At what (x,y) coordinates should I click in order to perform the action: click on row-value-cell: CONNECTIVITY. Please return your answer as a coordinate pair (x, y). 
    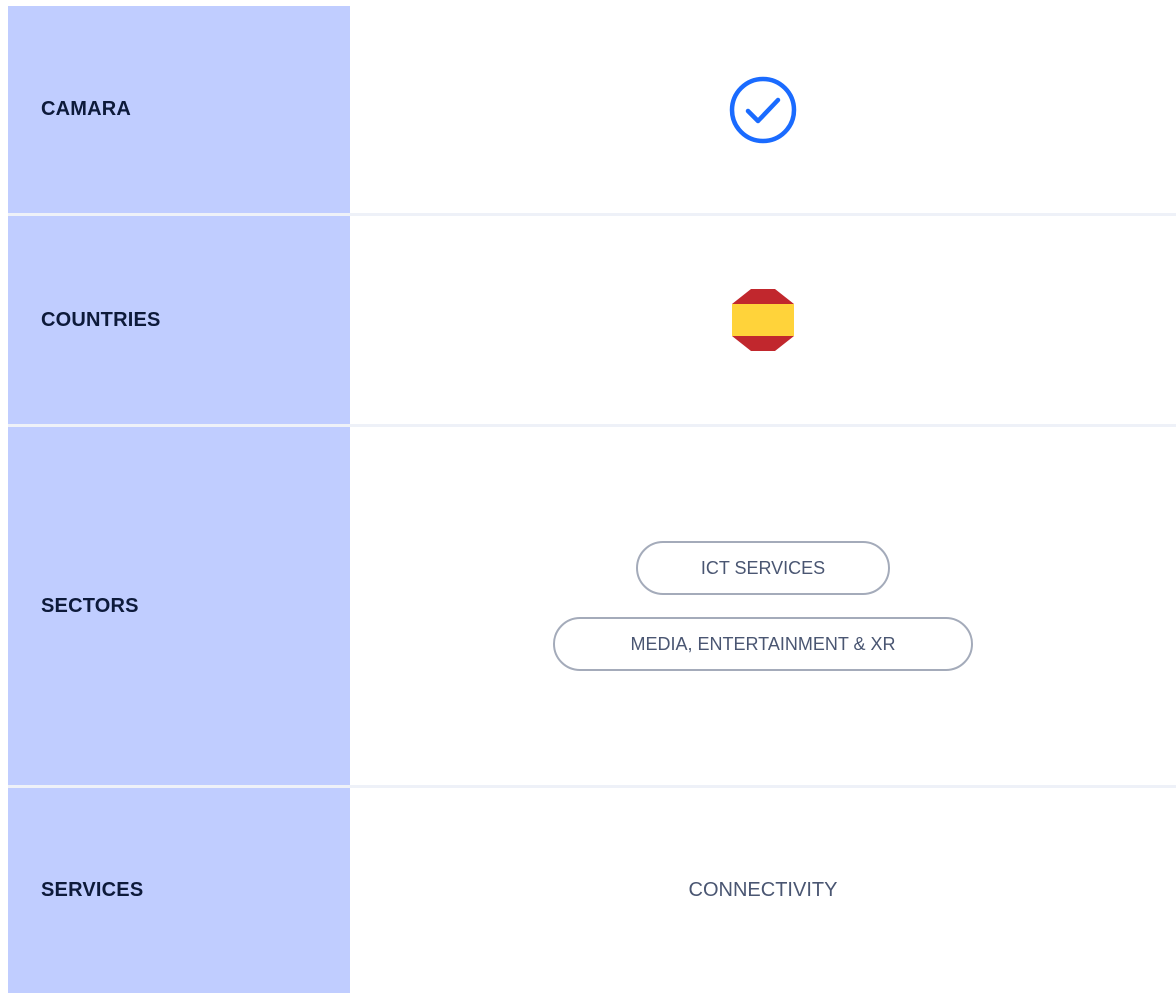
    Looking at the image, I should click on (763, 890).